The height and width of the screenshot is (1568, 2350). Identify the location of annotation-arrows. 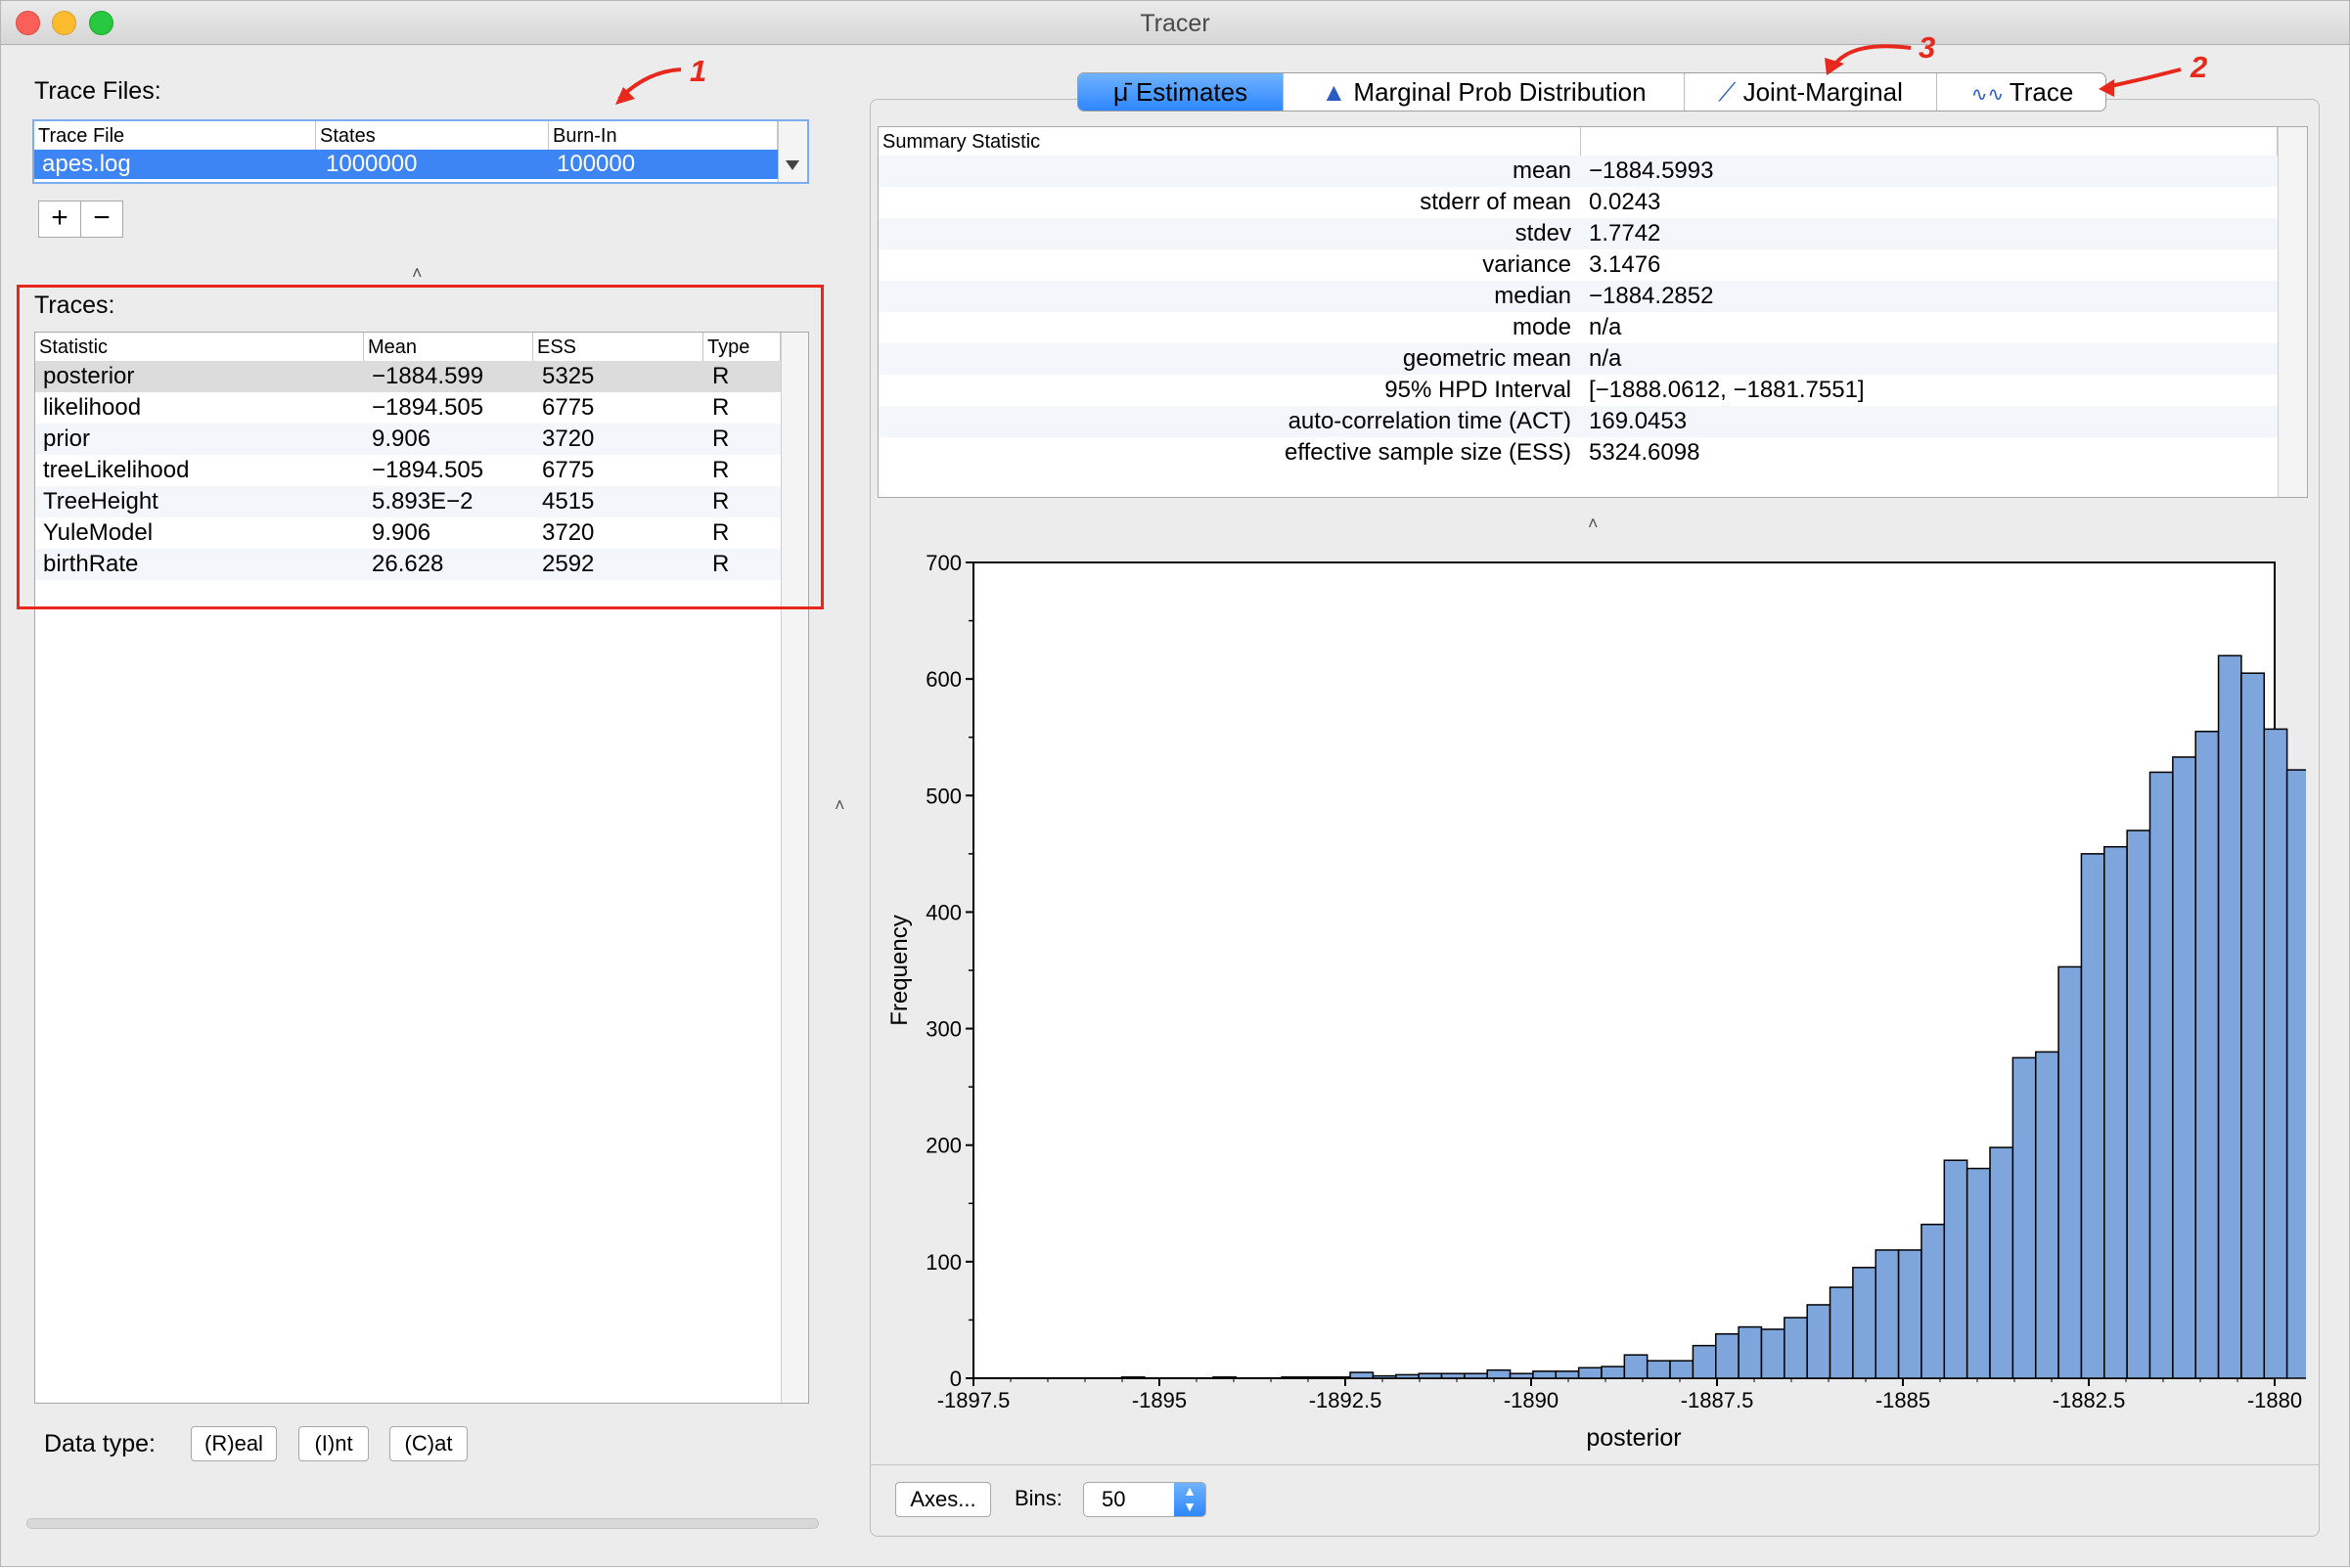
(1399, 74).